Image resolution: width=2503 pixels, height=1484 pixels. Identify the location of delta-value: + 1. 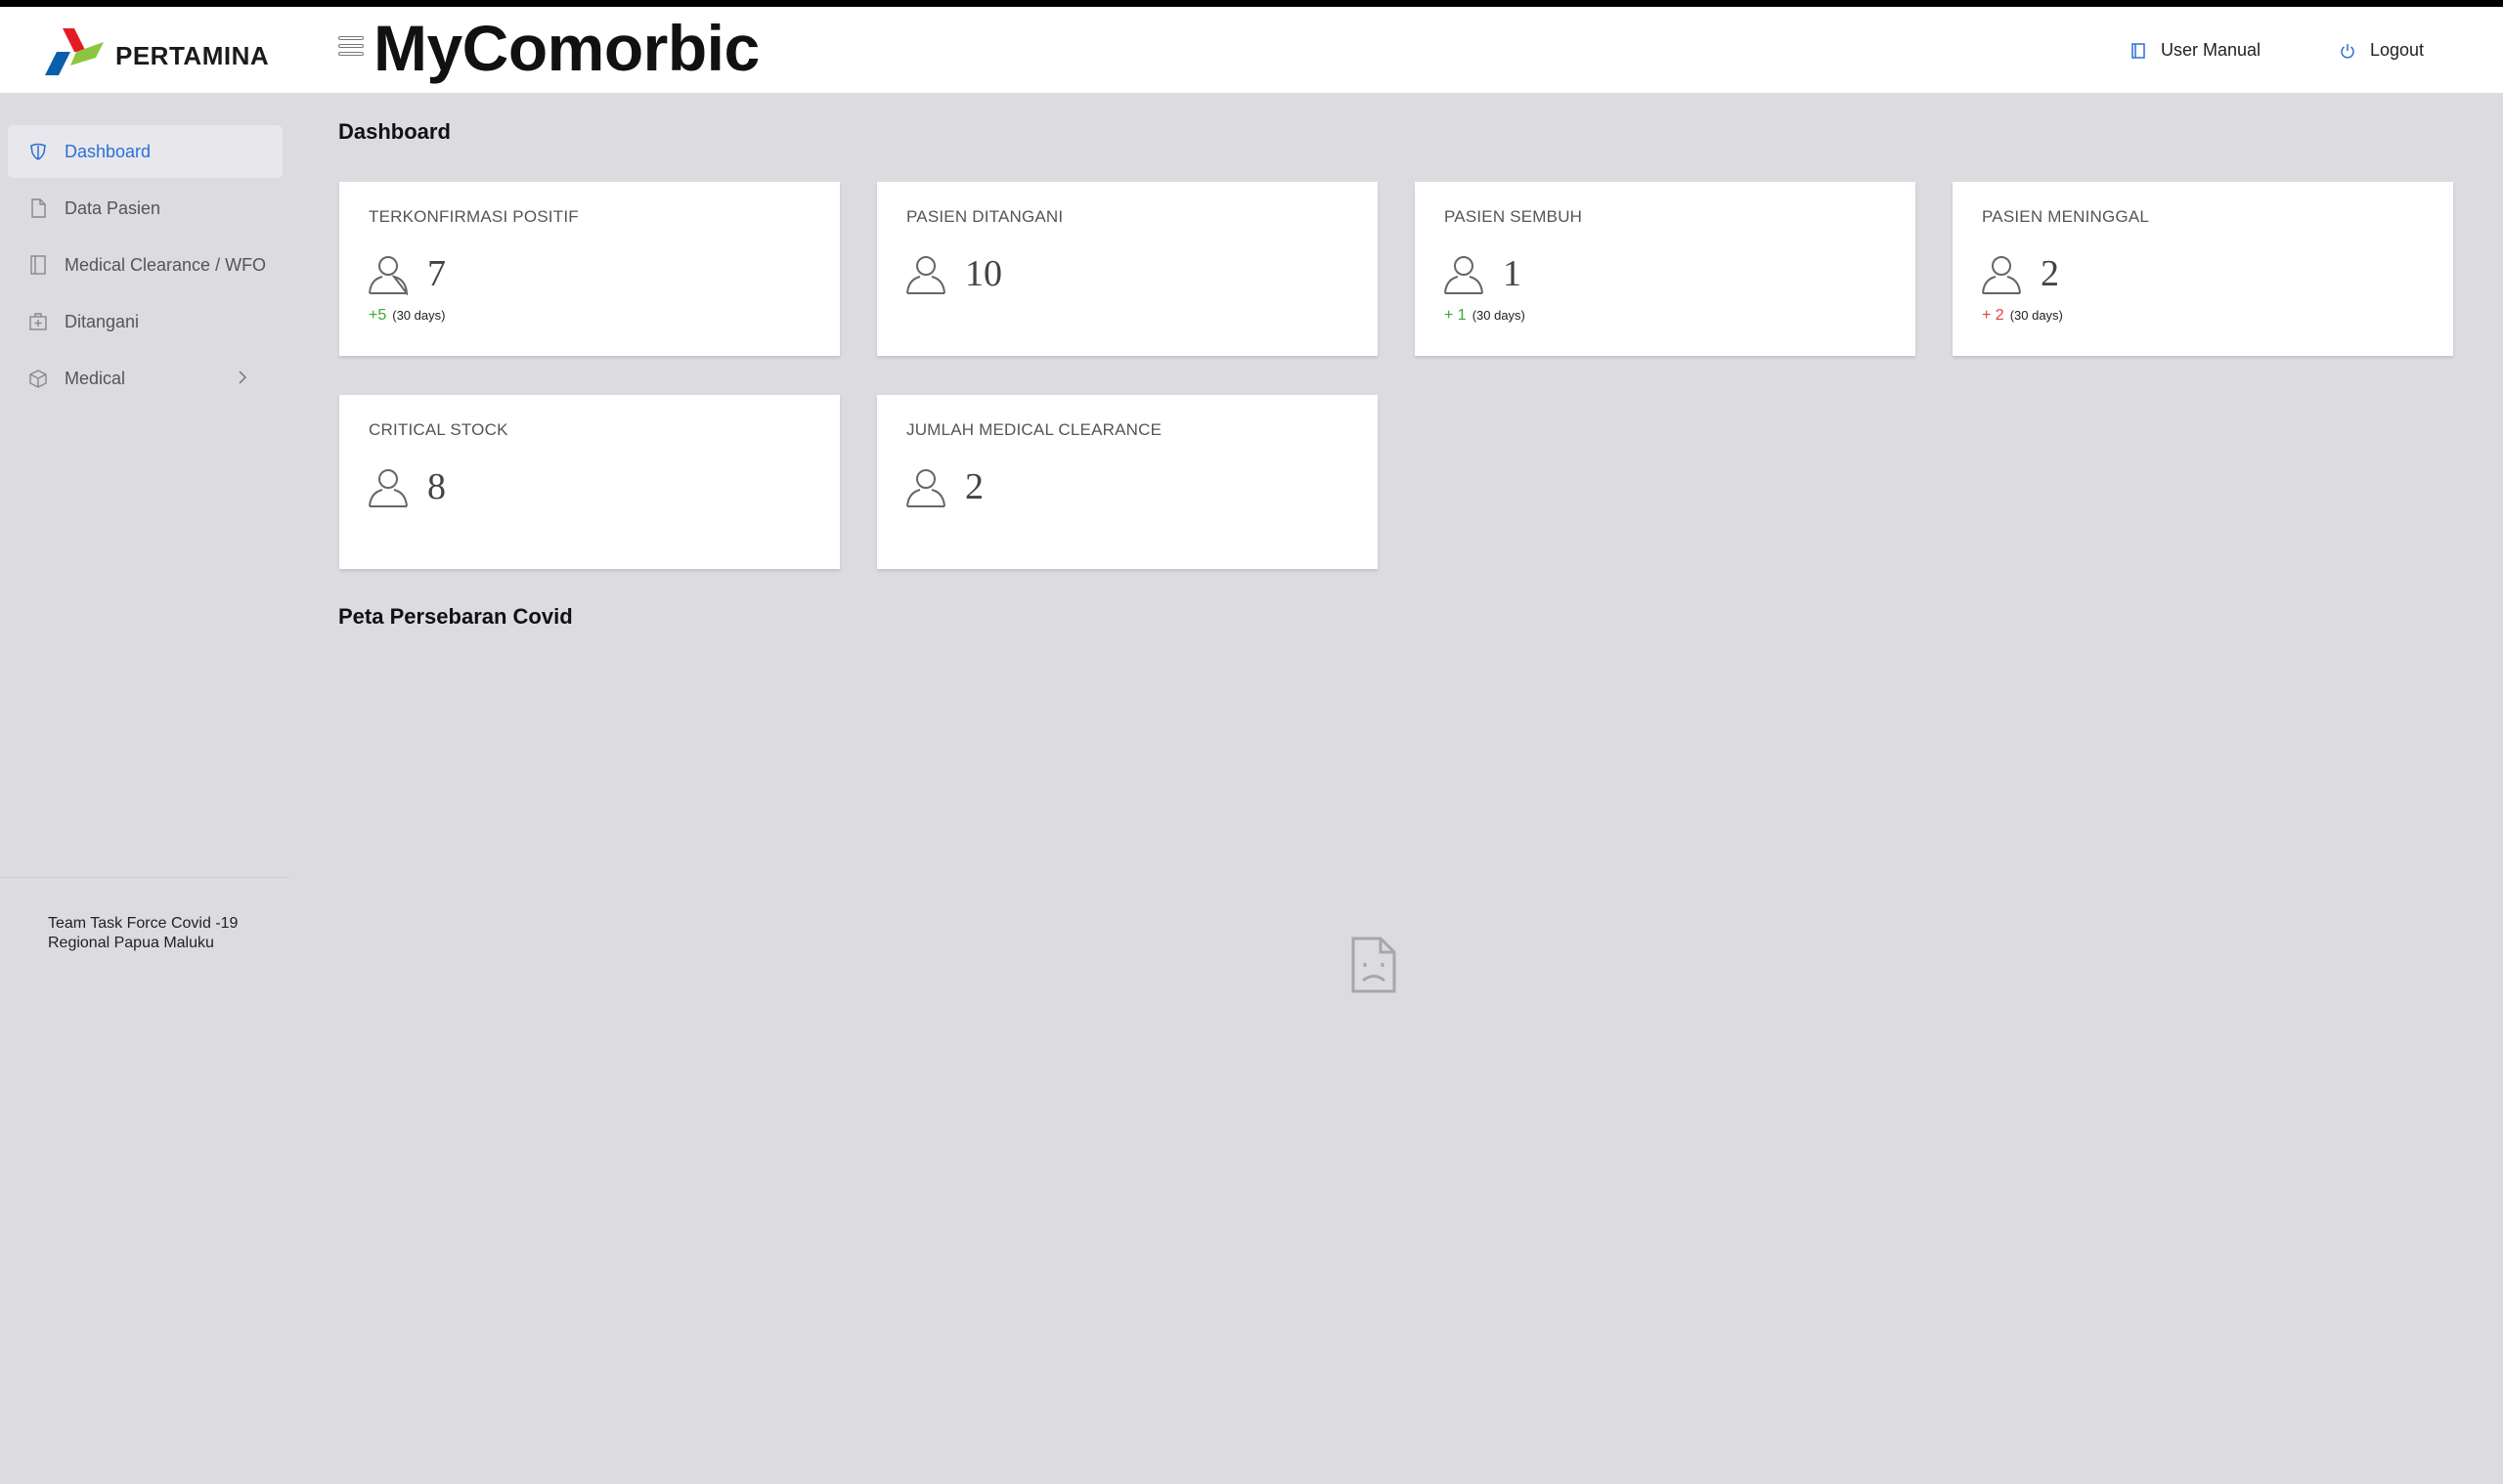
(1455, 315).